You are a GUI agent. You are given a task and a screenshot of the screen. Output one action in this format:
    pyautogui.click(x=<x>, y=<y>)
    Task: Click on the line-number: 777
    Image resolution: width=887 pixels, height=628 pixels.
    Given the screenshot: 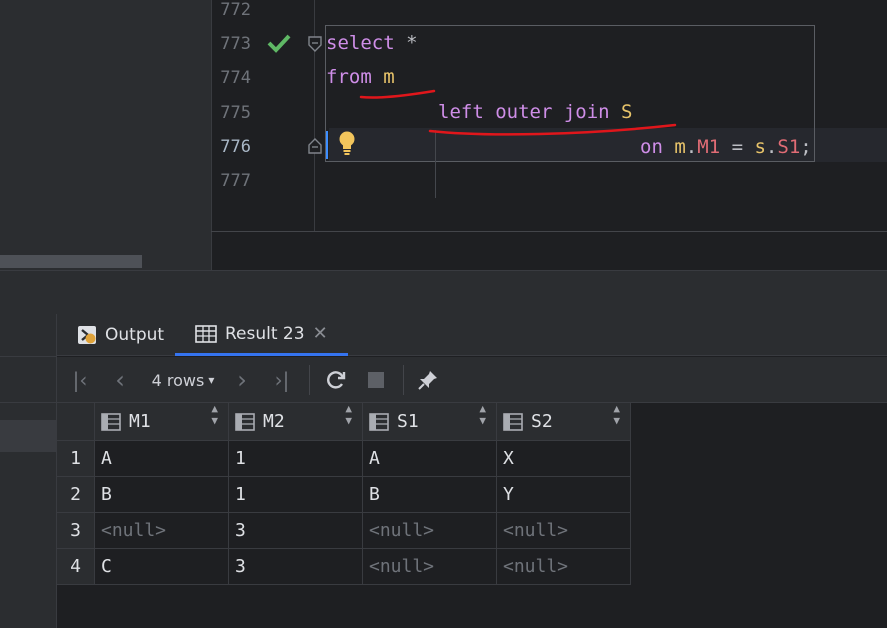 What is the action you would take?
    pyautogui.click(x=235, y=181)
    